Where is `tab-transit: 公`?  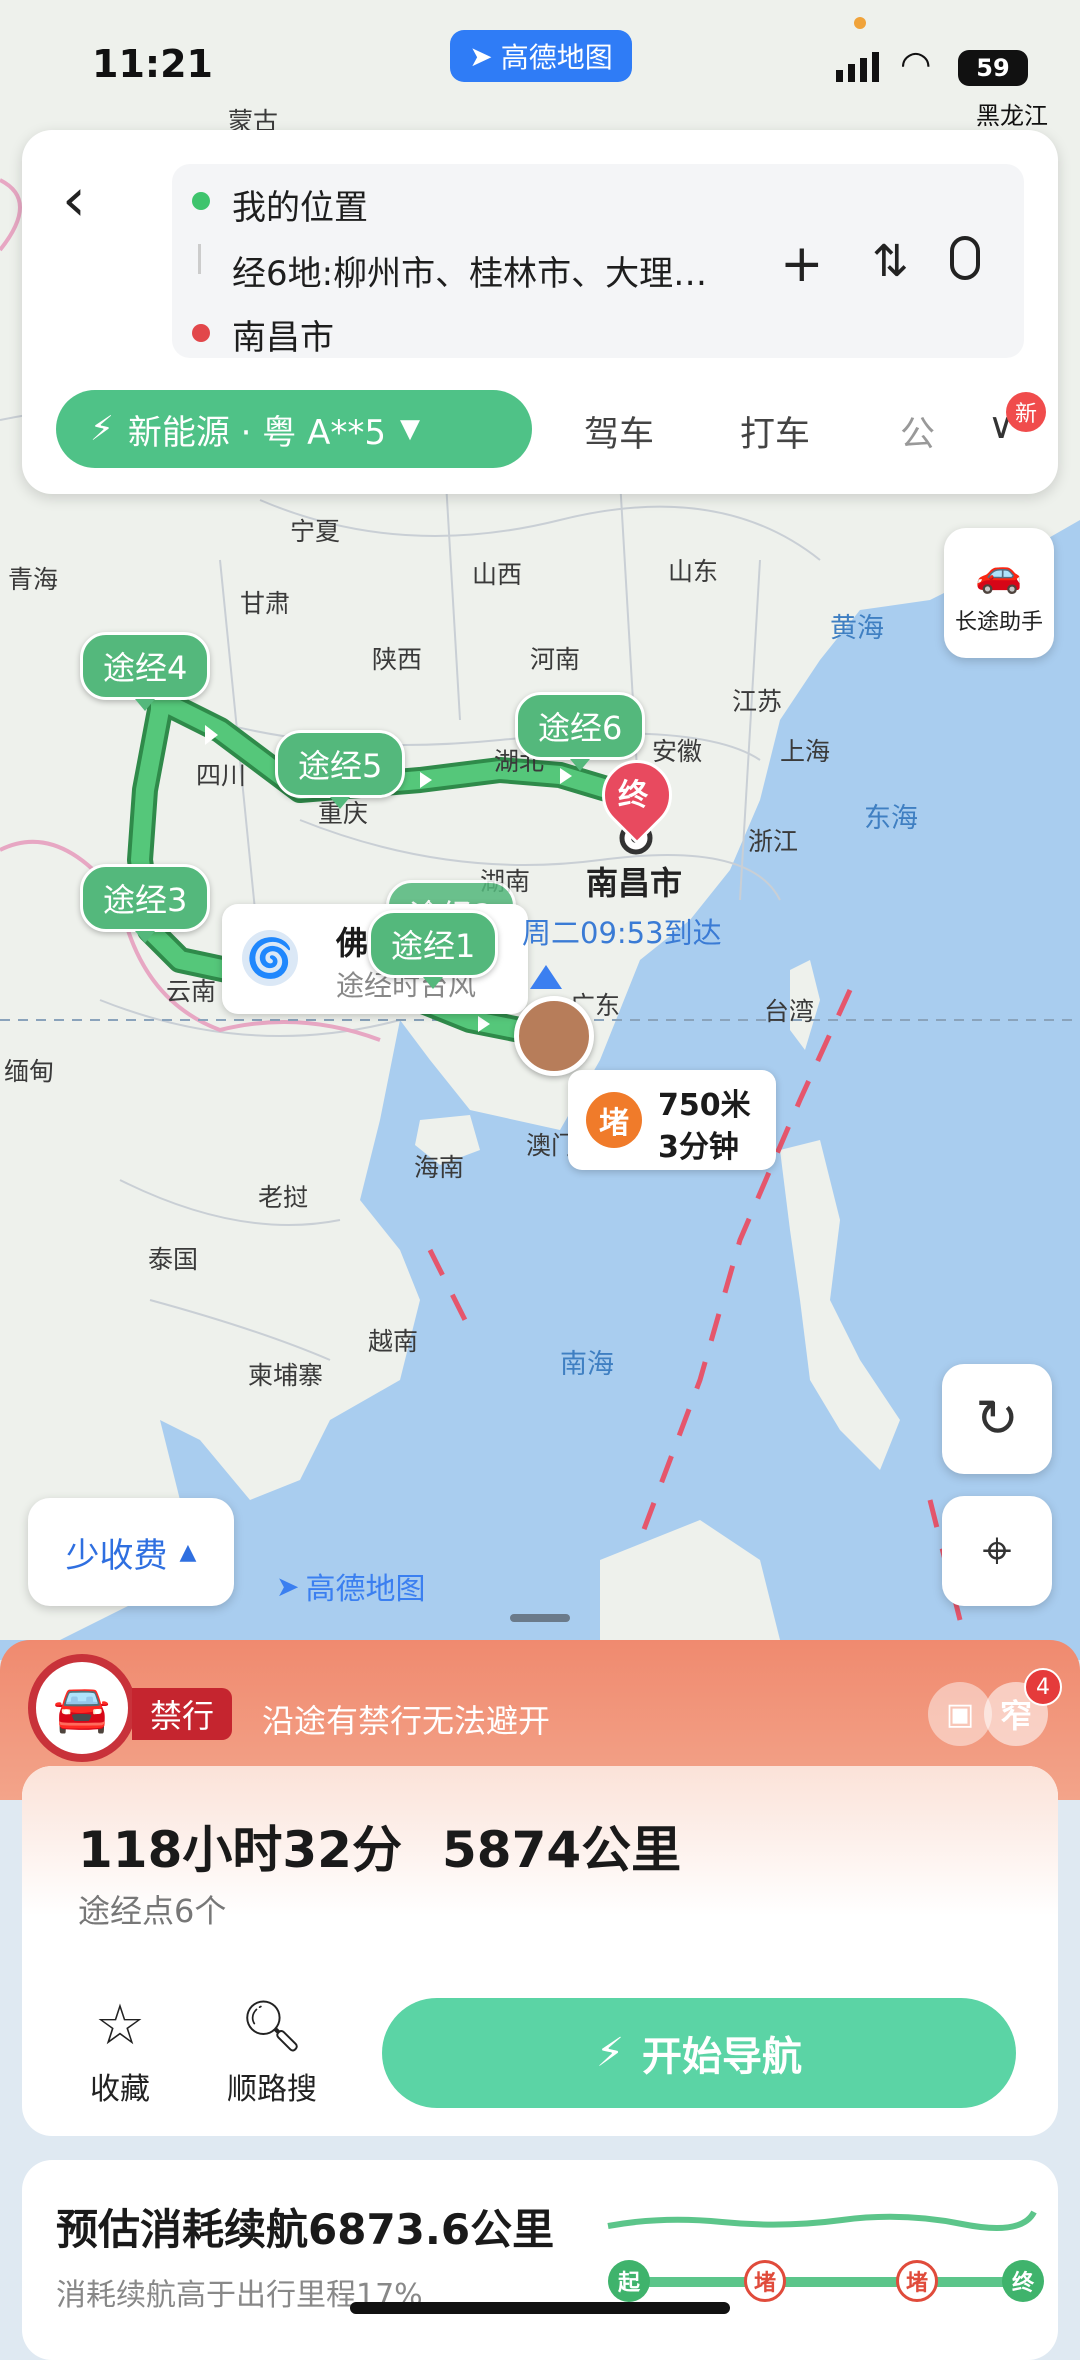
tab-transit: 公 is located at coordinates (917, 431).